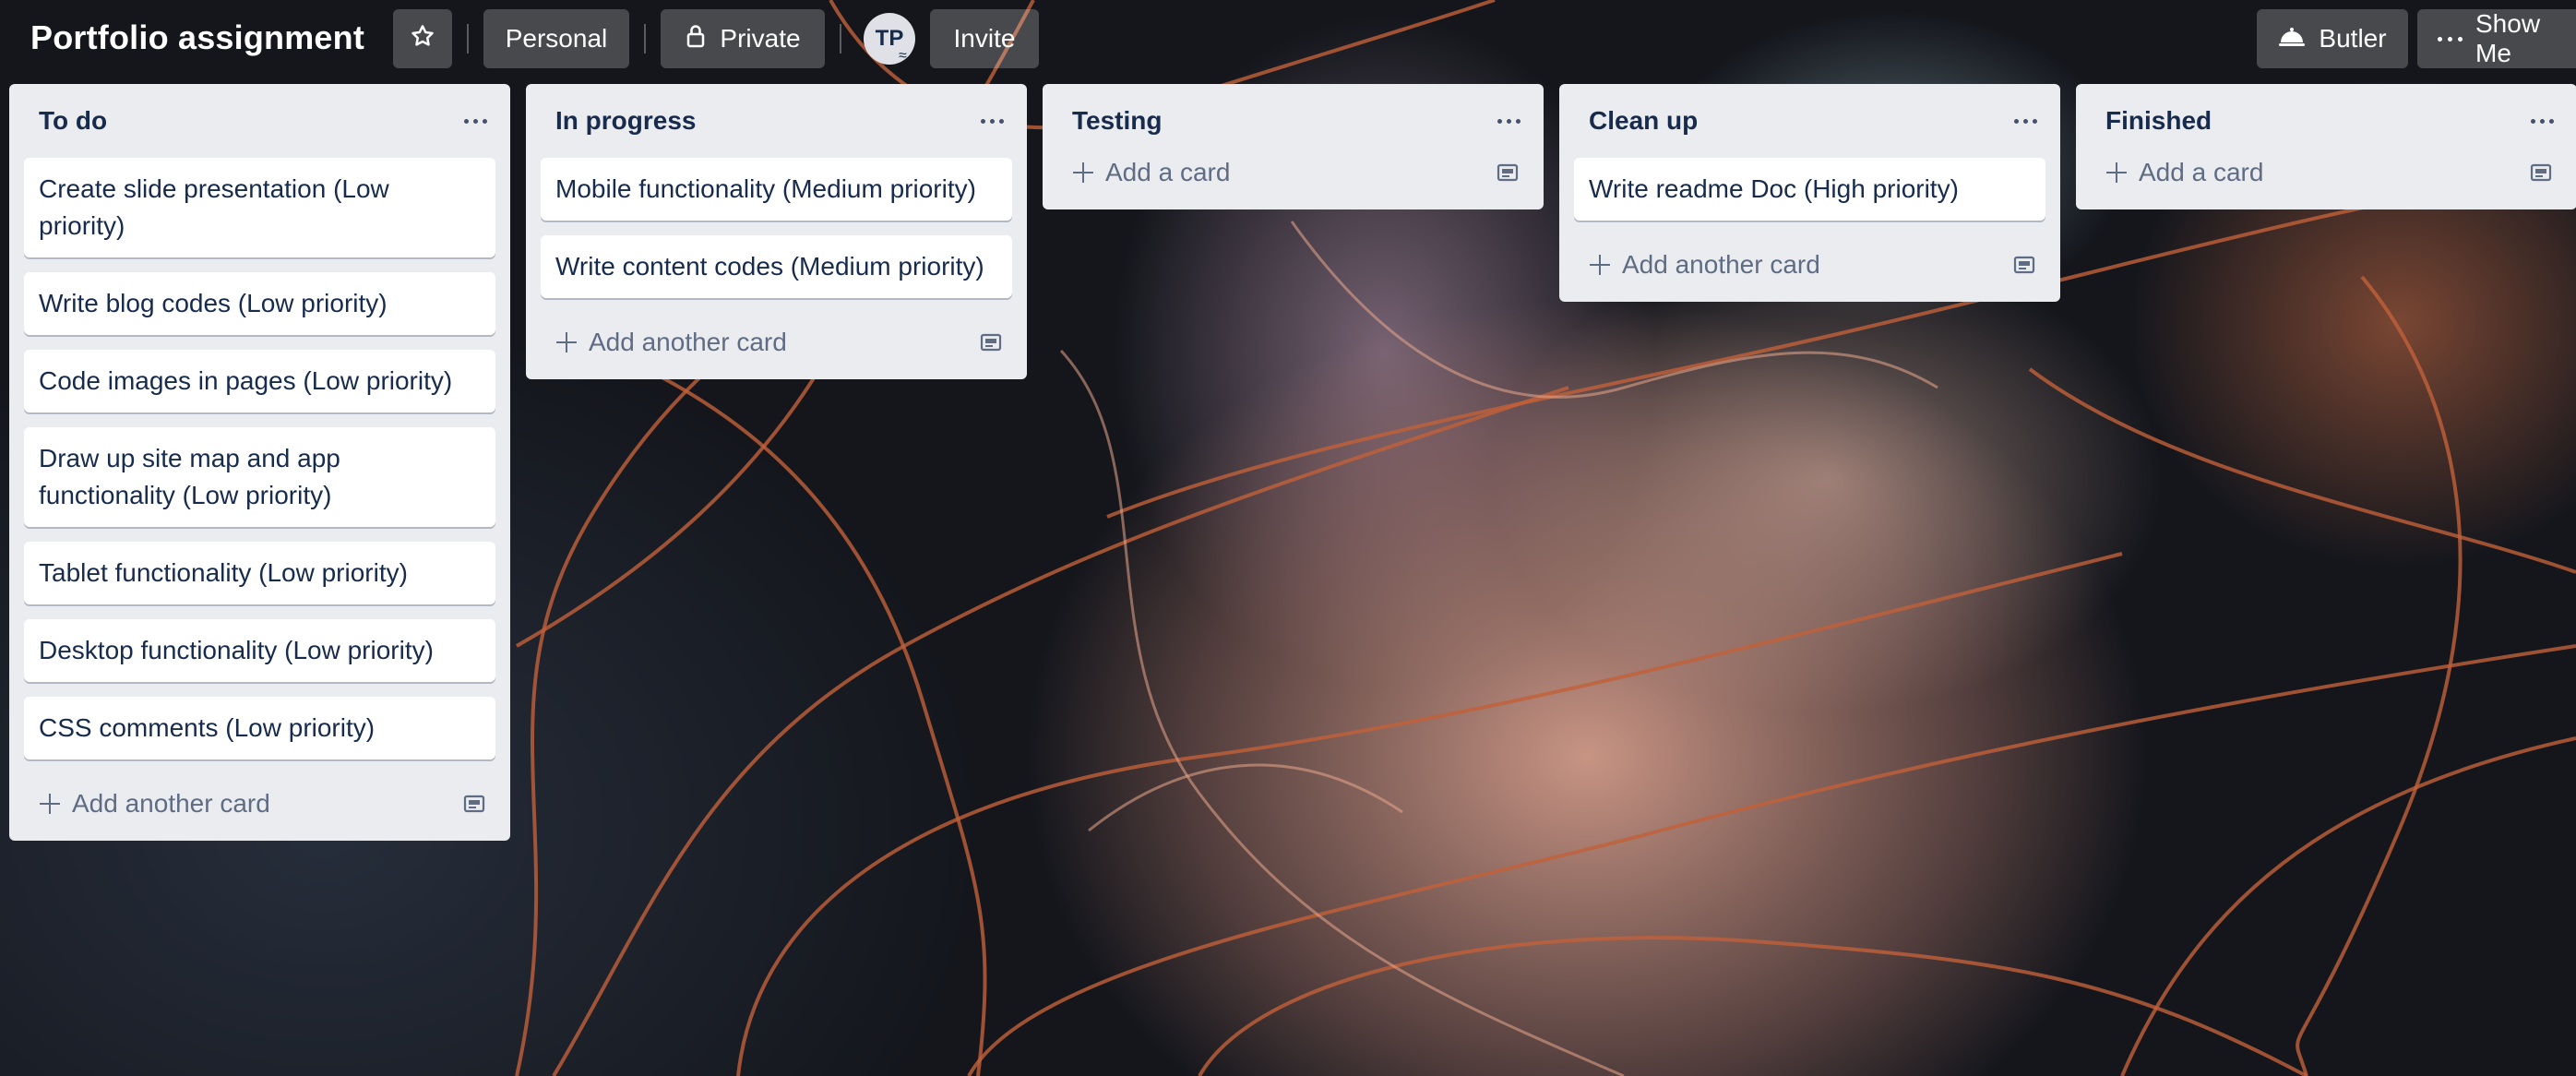 The width and height of the screenshot is (2576, 1076). I want to click on workspace-button: Personal, so click(556, 38).